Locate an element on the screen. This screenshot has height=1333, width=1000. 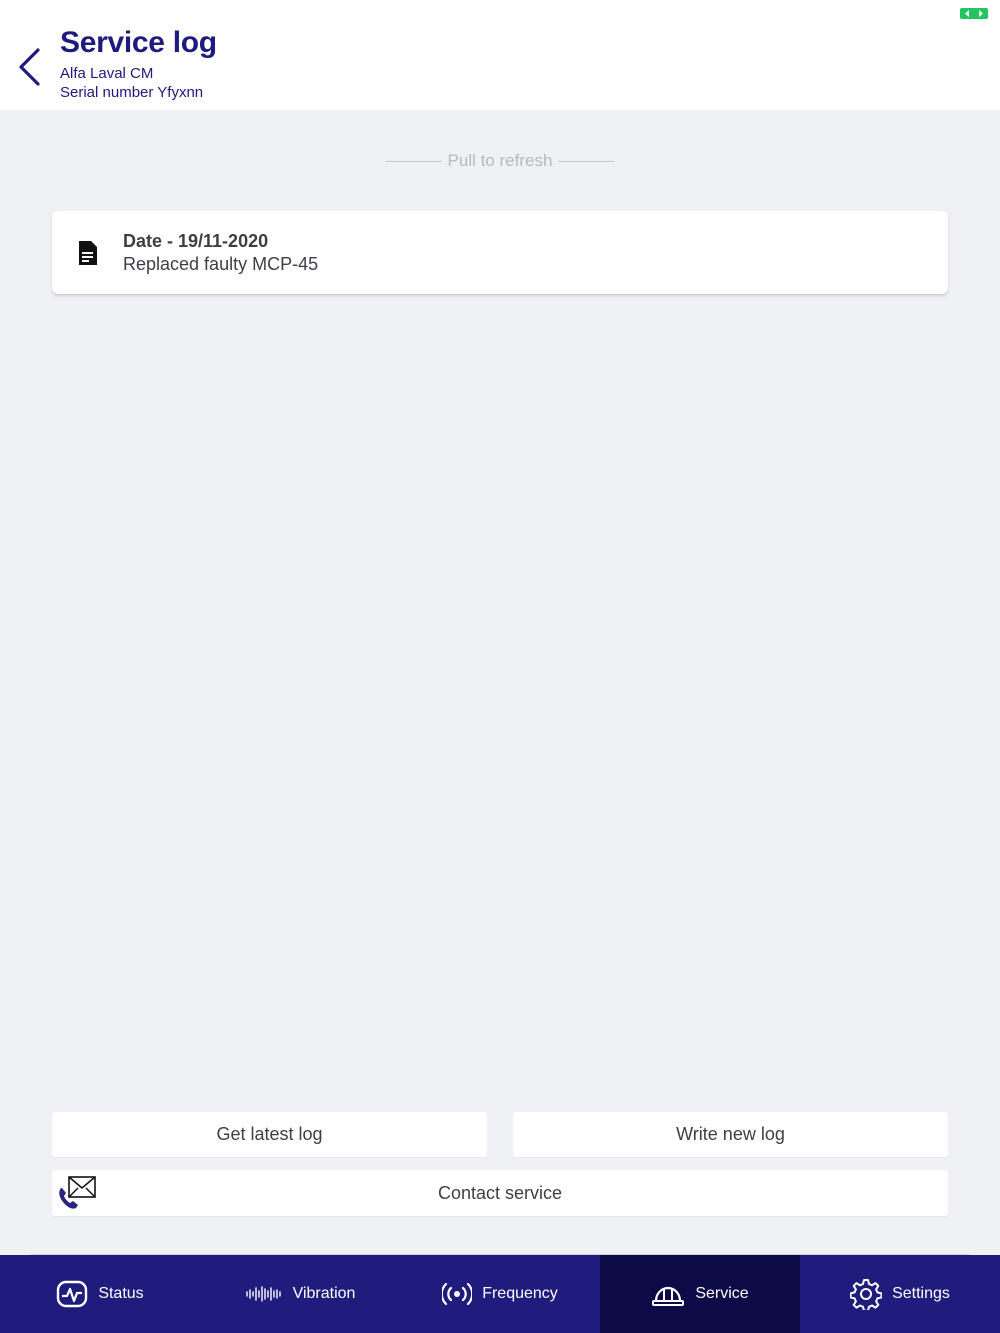
contact-service-label: Contact service is located at coordinates (500, 1192).